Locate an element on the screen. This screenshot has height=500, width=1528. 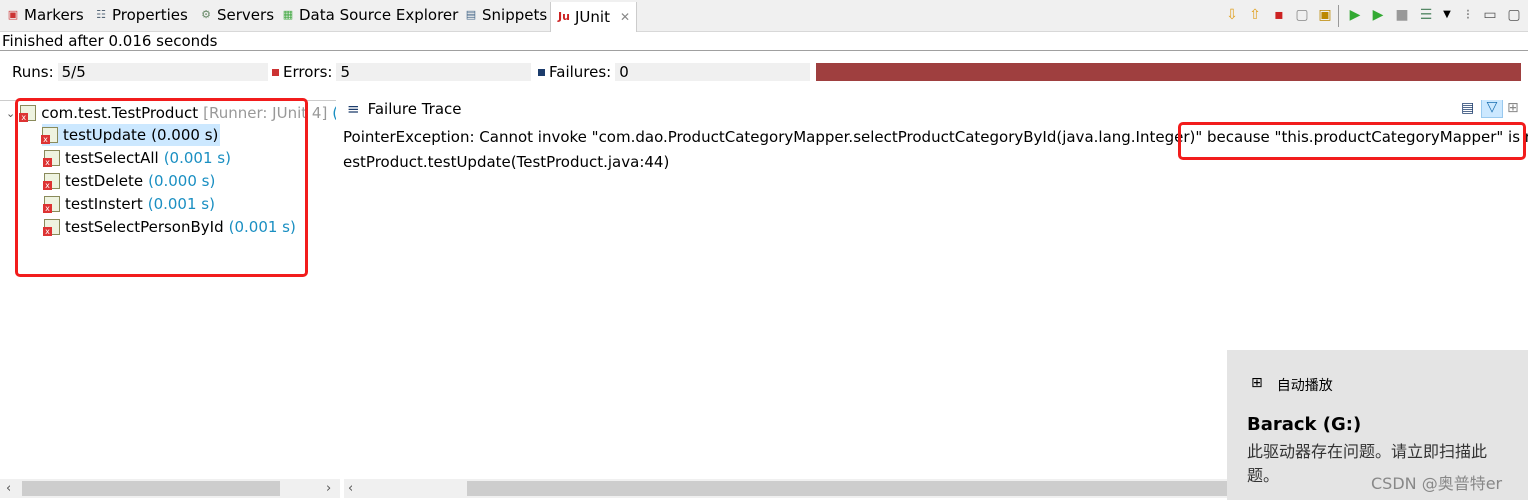
failure-trace-title: Failure Trace is located at coordinates (414, 109).